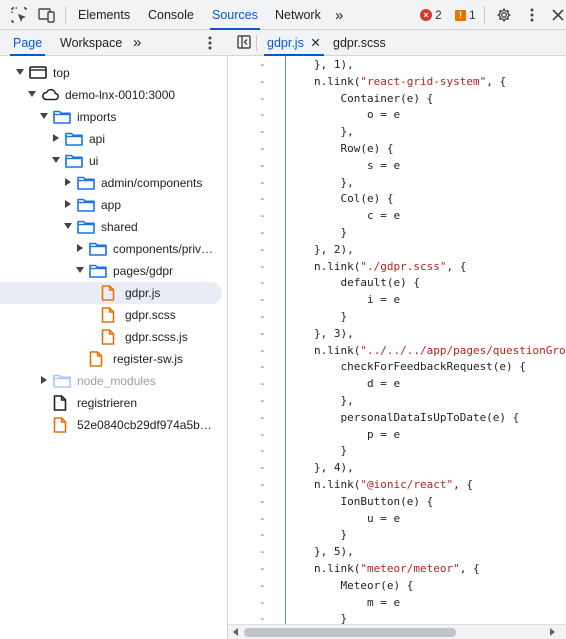 This screenshot has height=639, width=566. Describe the element at coordinates (294, 43) in the screenshot. I see `editor-tab-gdpr-js: gdpr.js ✕` at that location.